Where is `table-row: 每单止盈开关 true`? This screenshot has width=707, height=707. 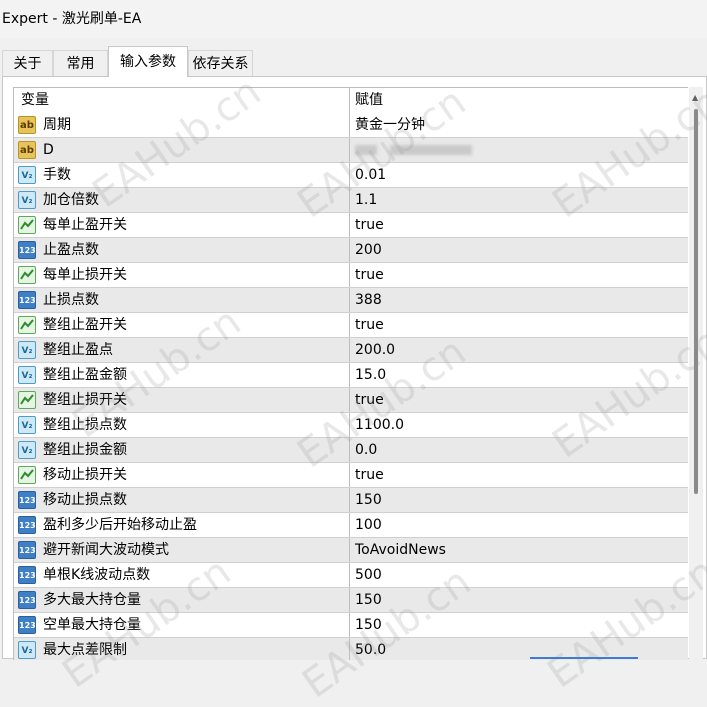
table-row: 每单止盈开关 true is located at coordinates (351, 225).